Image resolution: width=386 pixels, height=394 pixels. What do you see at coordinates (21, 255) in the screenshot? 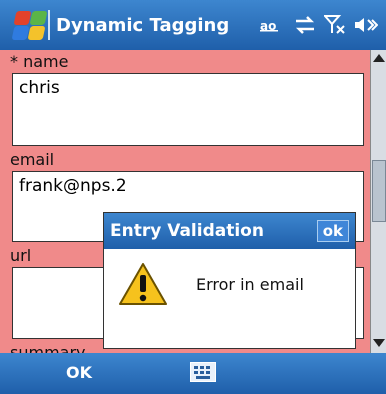
I see `url-label: url` at bounding box center [21, 255].